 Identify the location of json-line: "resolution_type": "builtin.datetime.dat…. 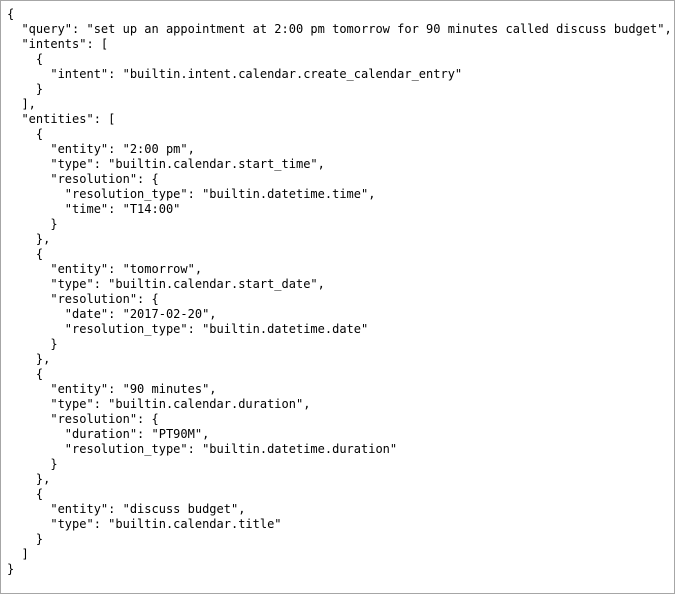
(188, 329).